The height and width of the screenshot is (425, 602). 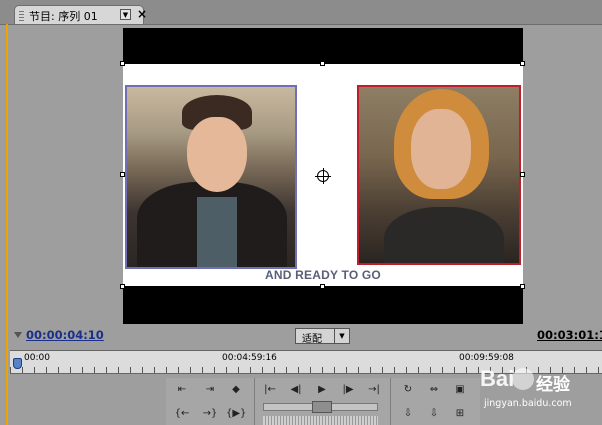 I want to click on timecode-row: 00:00:04:10 适配 ▼ 00:03:01:1, so click(x=301, y=336).